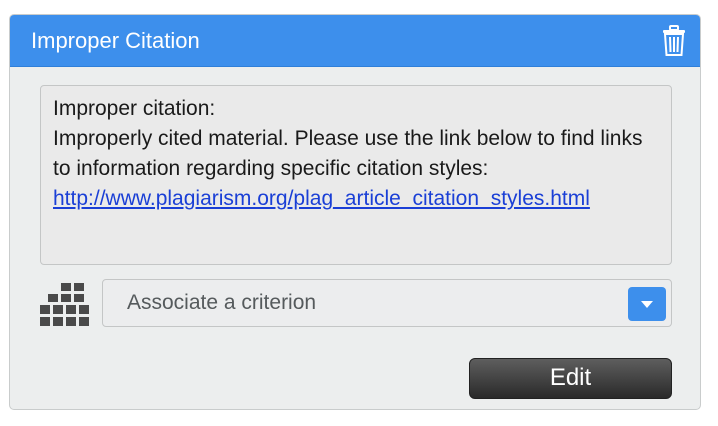 The width and height of the screenshot is (718, 426). Describe the element at coordinates (222, 302) in the screenshot. I see `criterion-select-placeholder: Associate a criterion` at that location.